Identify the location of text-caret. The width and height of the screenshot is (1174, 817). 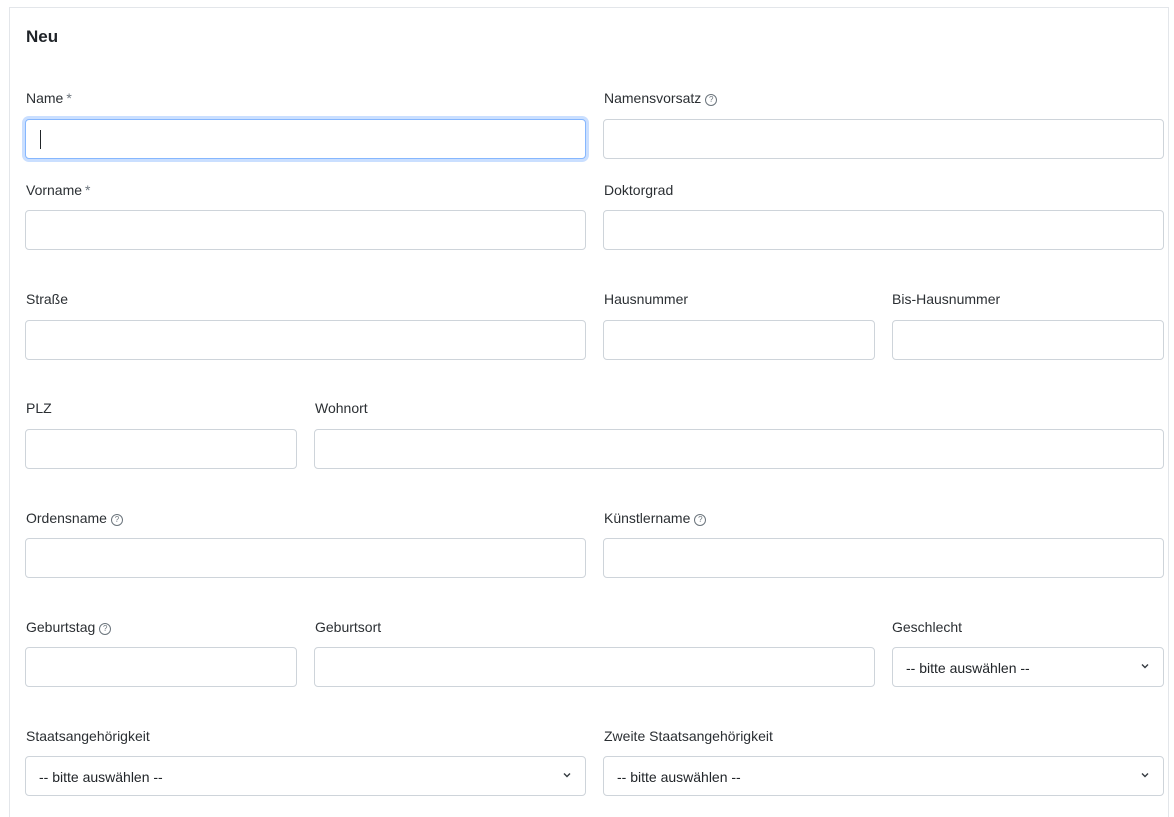
(40, 139).